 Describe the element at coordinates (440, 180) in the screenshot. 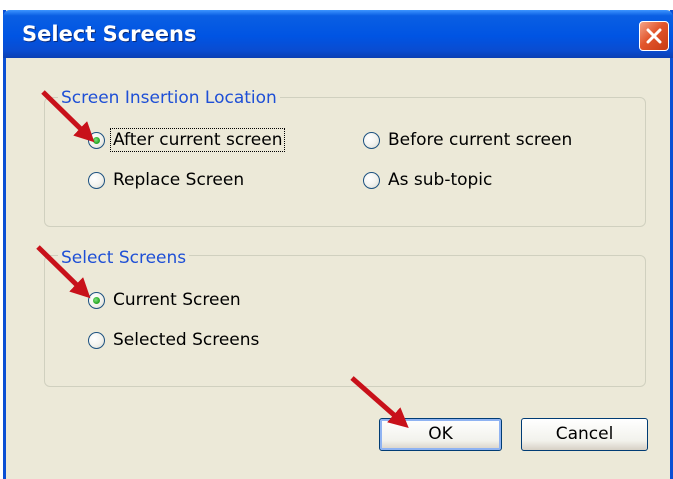

I see `radio-label: As sub-topic` at that location.